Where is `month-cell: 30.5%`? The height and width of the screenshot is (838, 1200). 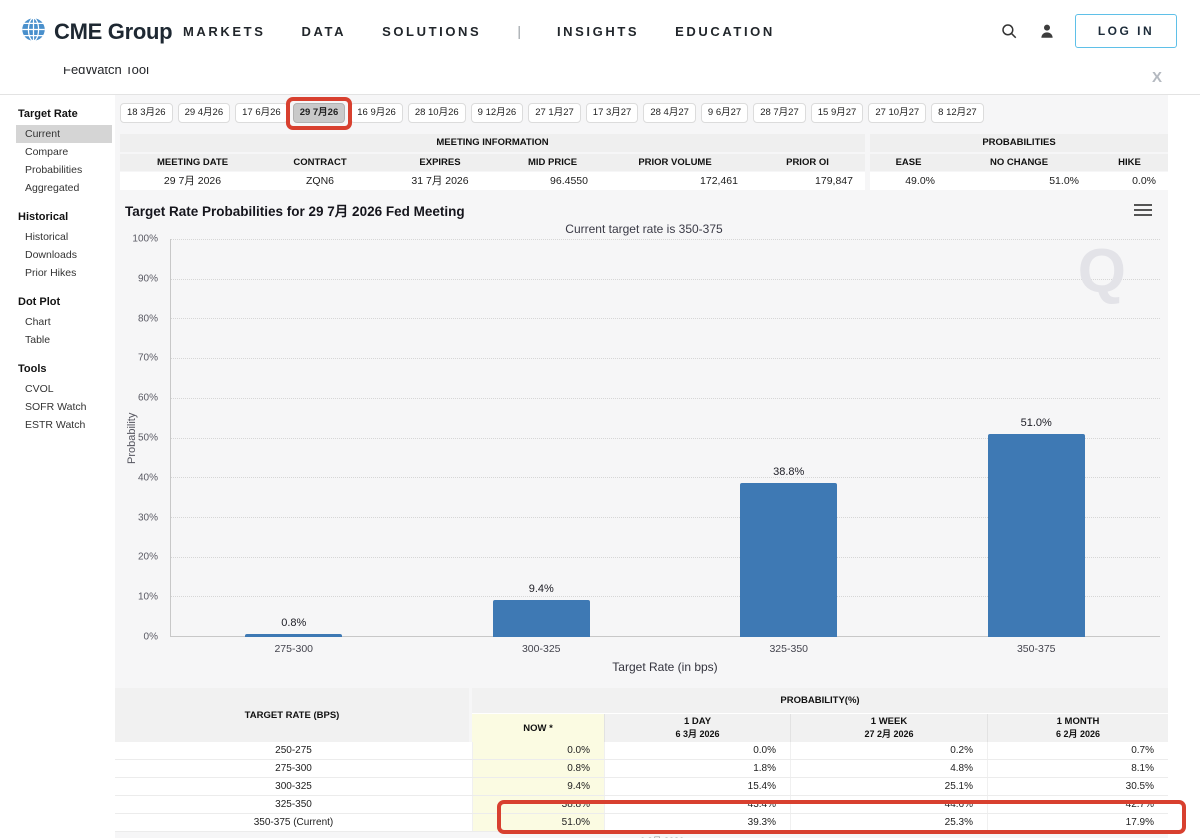 month-cell: 30.5% is located at coordinates (1077, 786).